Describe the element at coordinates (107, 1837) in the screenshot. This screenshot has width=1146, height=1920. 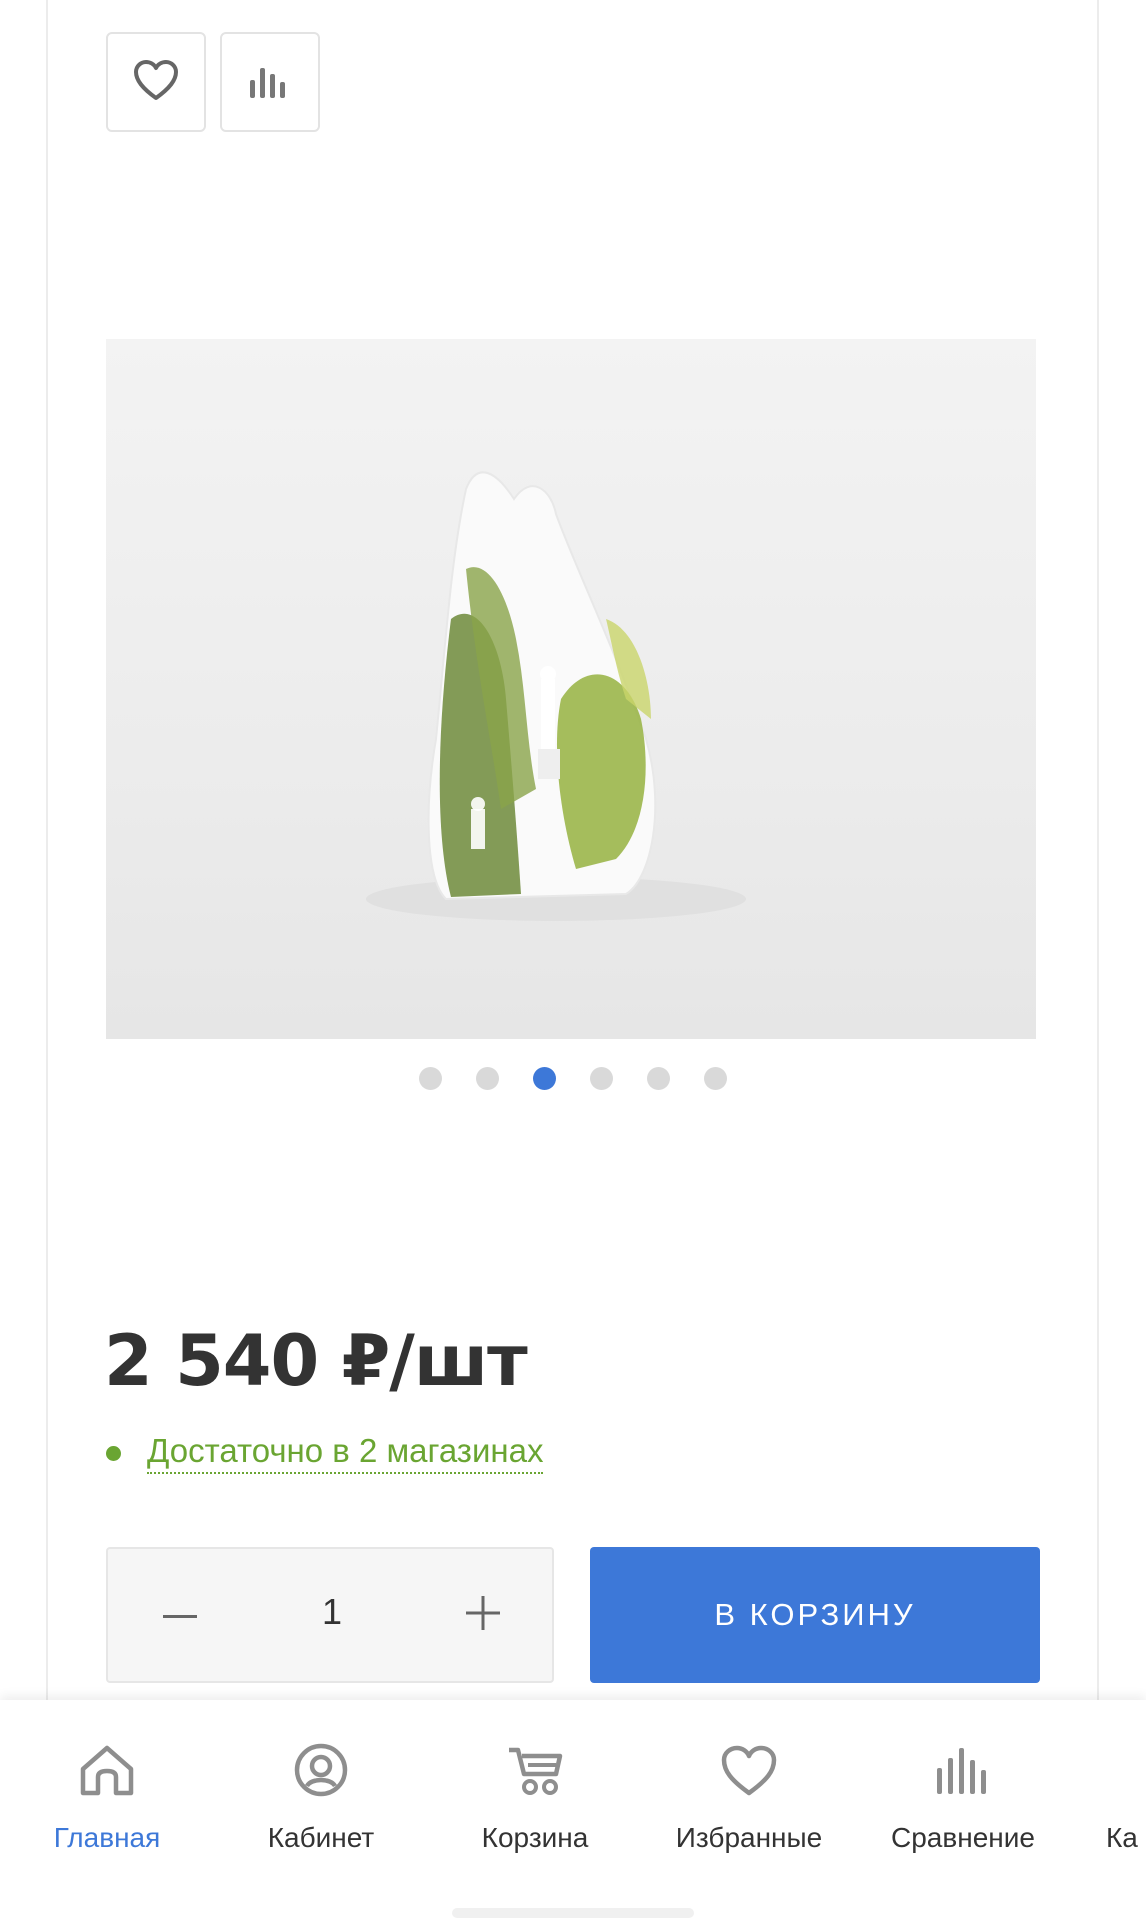
I see `nav-label: Главная` at that location.